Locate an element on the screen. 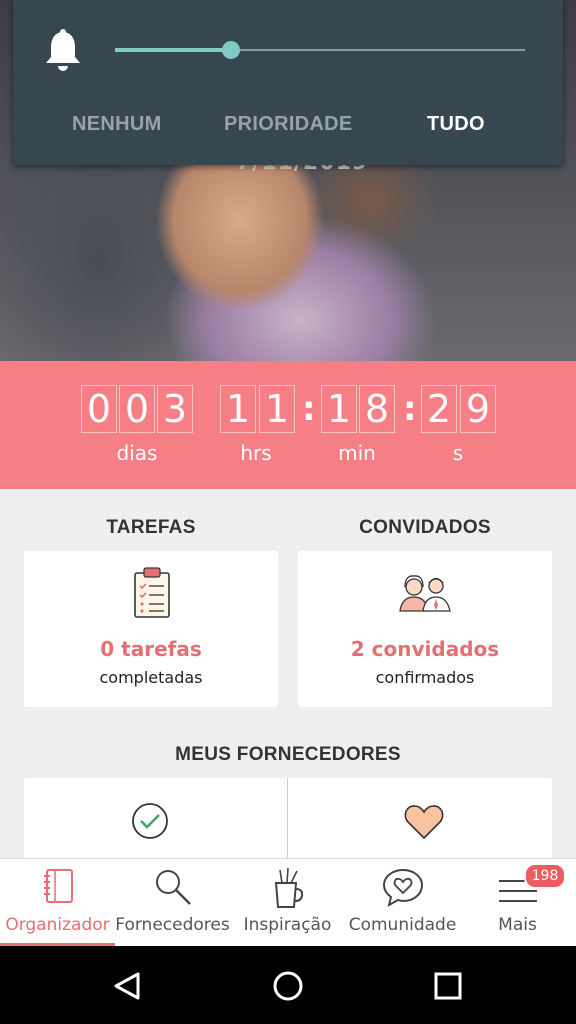  guests-couple-icon is located at coordinates (425, 593).